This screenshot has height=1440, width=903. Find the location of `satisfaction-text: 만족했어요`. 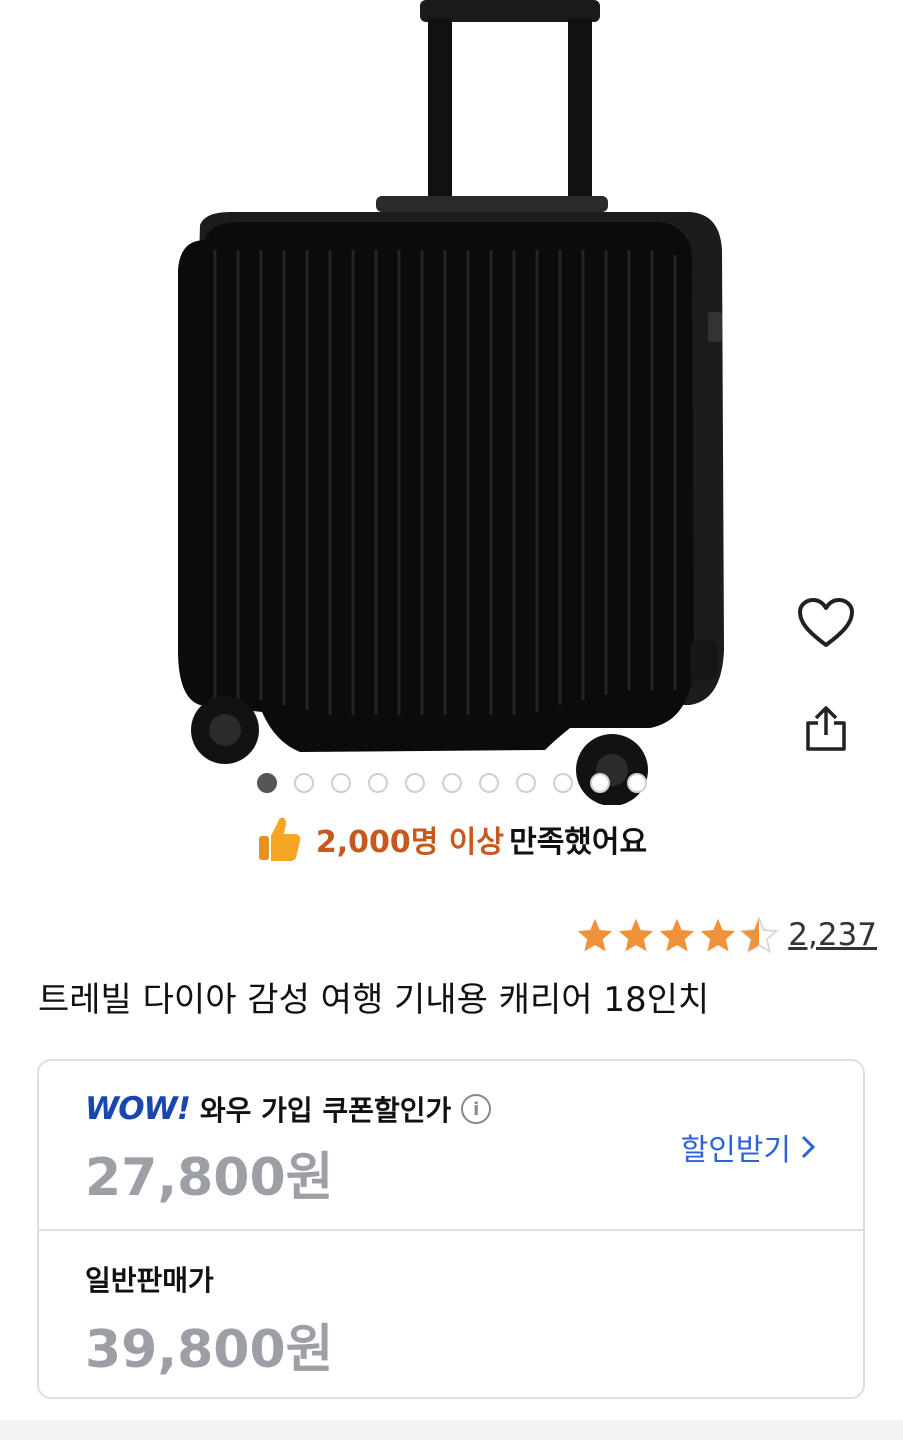

satisfaction-text: 만족했어요 is located at coordinates (578, 842).